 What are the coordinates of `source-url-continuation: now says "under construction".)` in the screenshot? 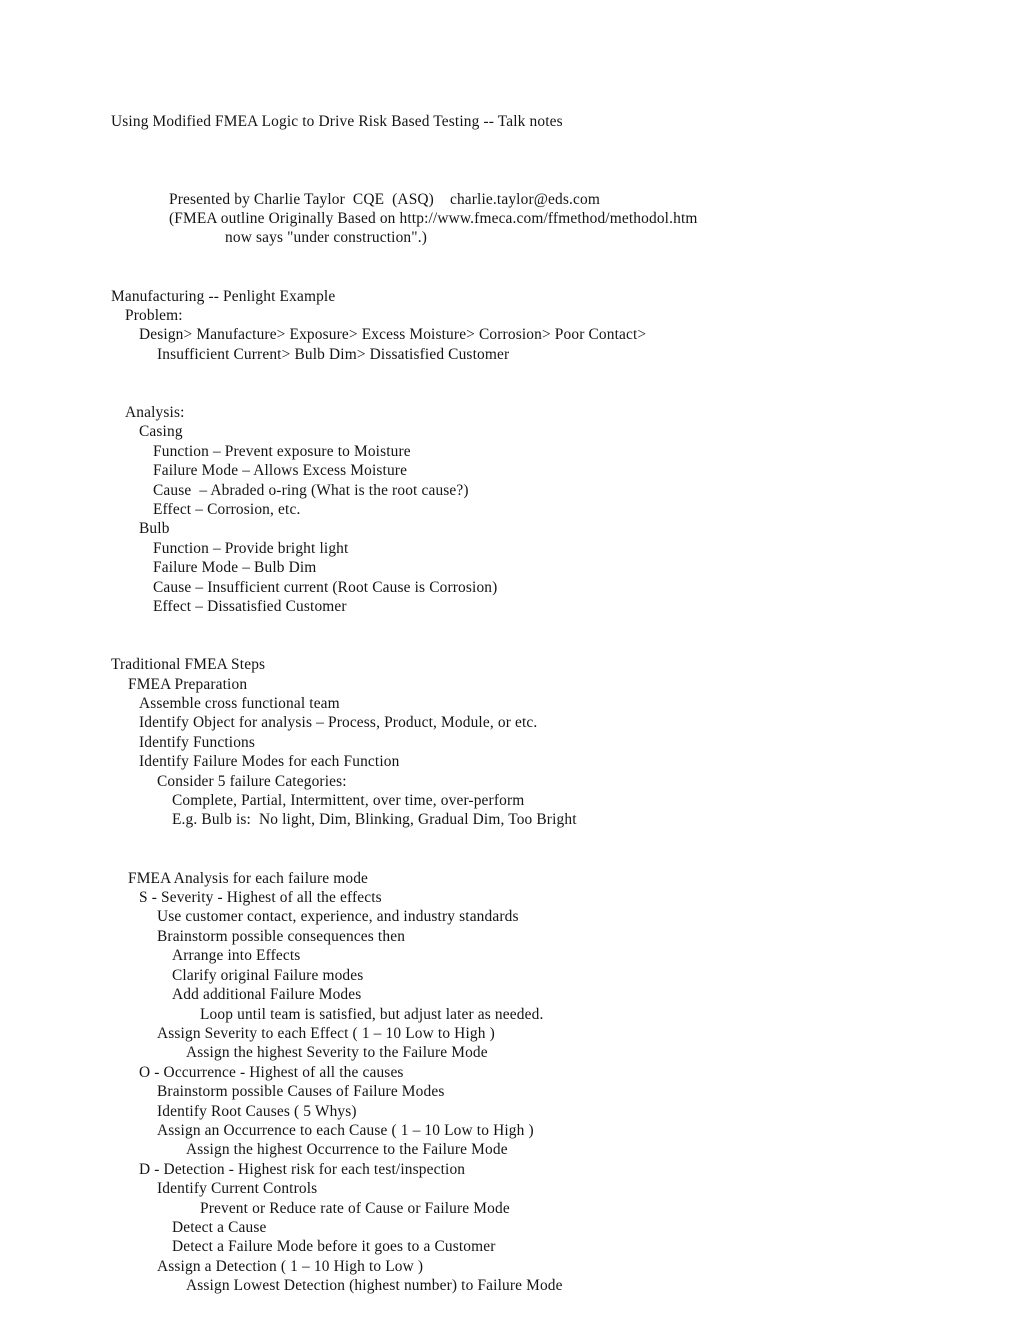 It's located at (326, 238).